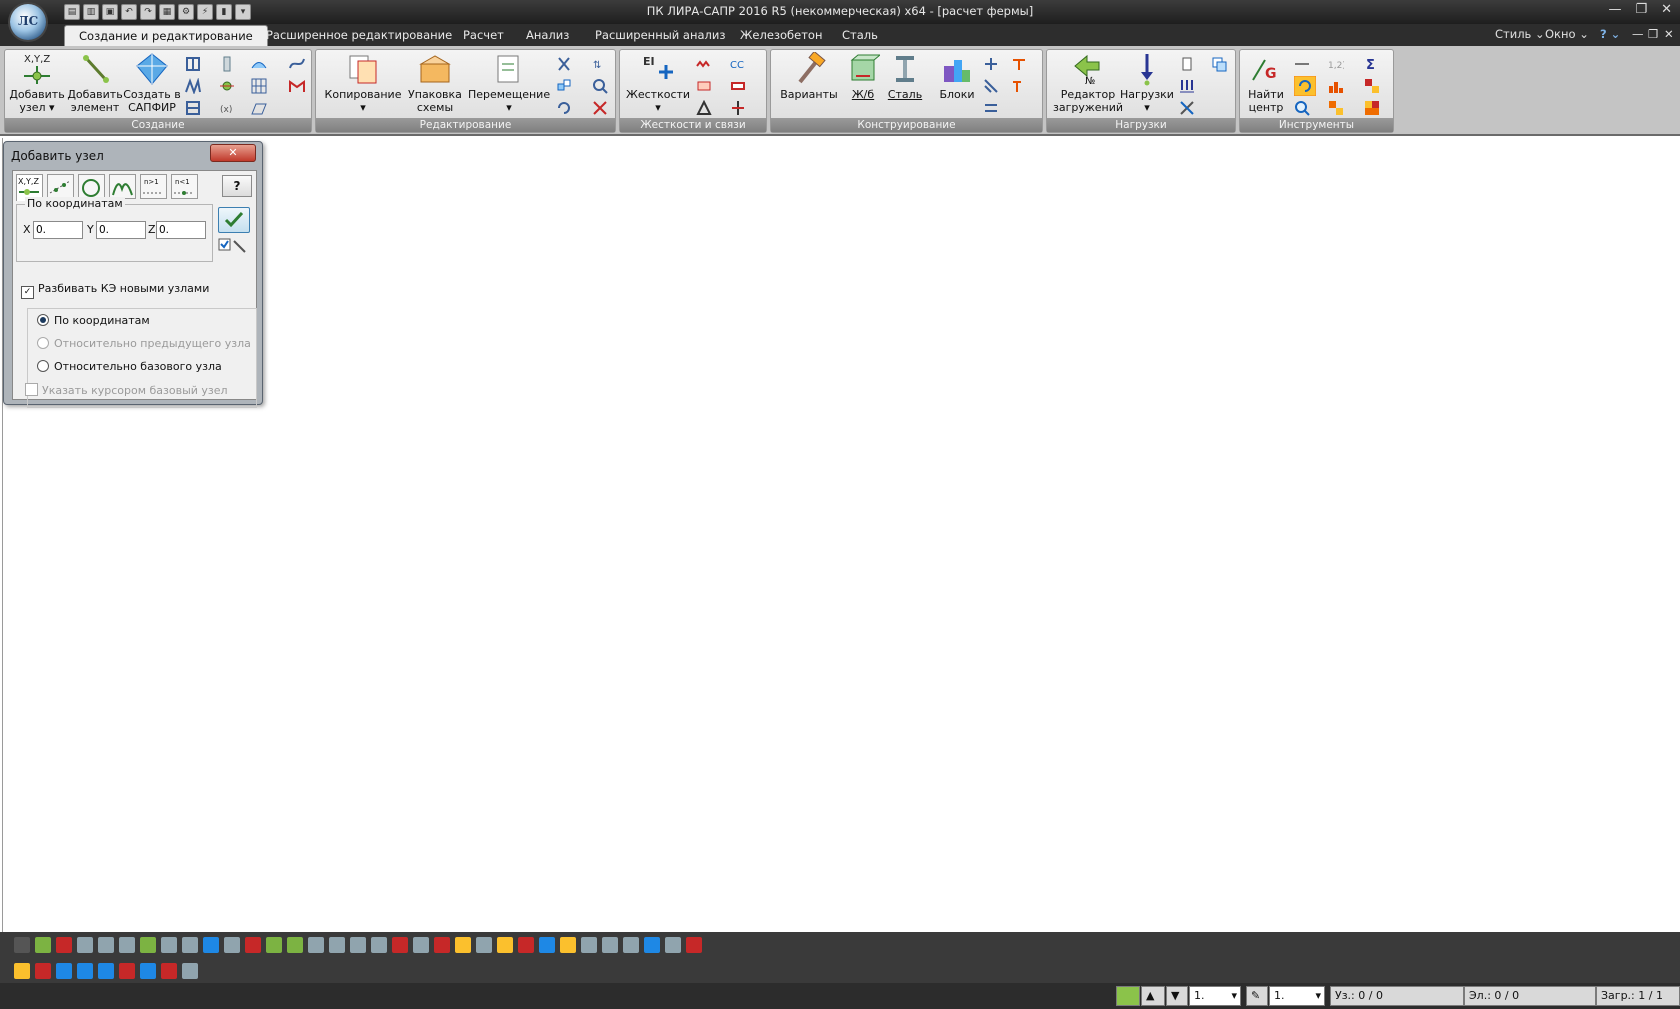  I want to click on select-icon, so click(190, 945).